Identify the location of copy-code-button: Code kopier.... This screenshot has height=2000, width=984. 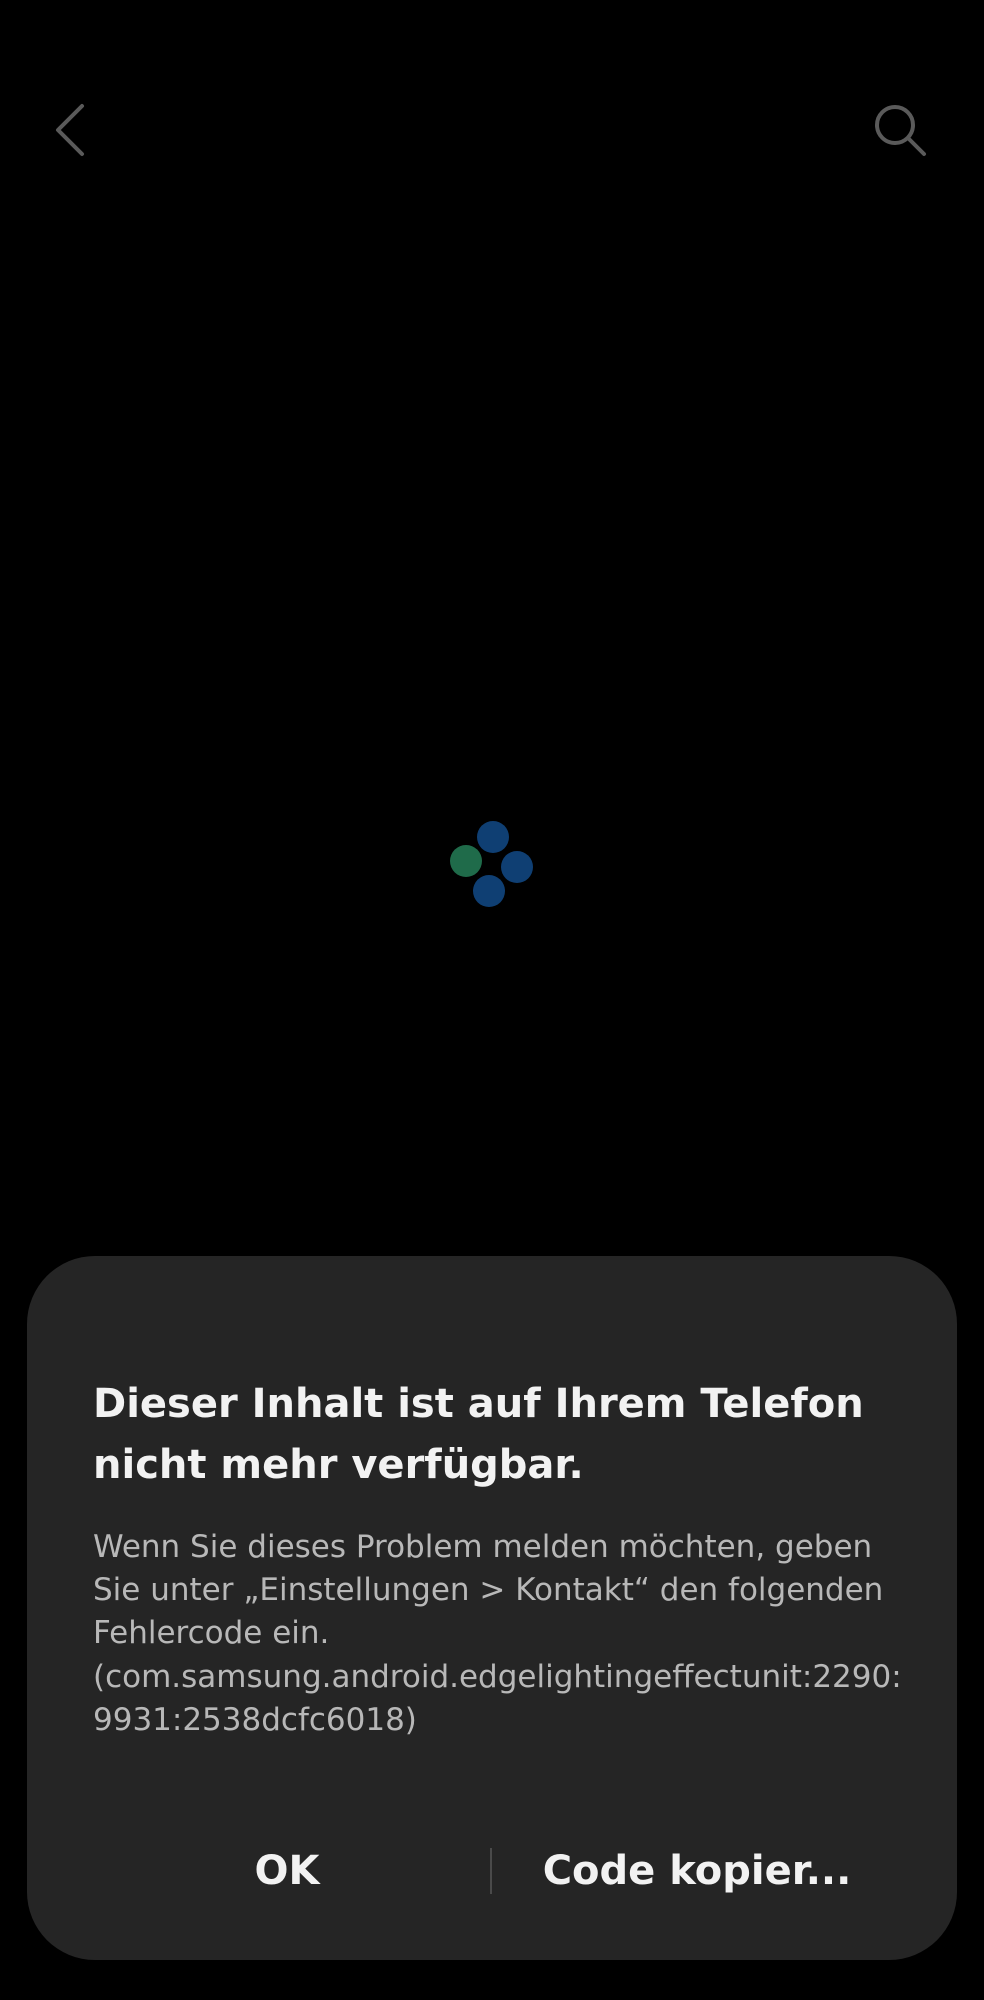
(697, 1871).